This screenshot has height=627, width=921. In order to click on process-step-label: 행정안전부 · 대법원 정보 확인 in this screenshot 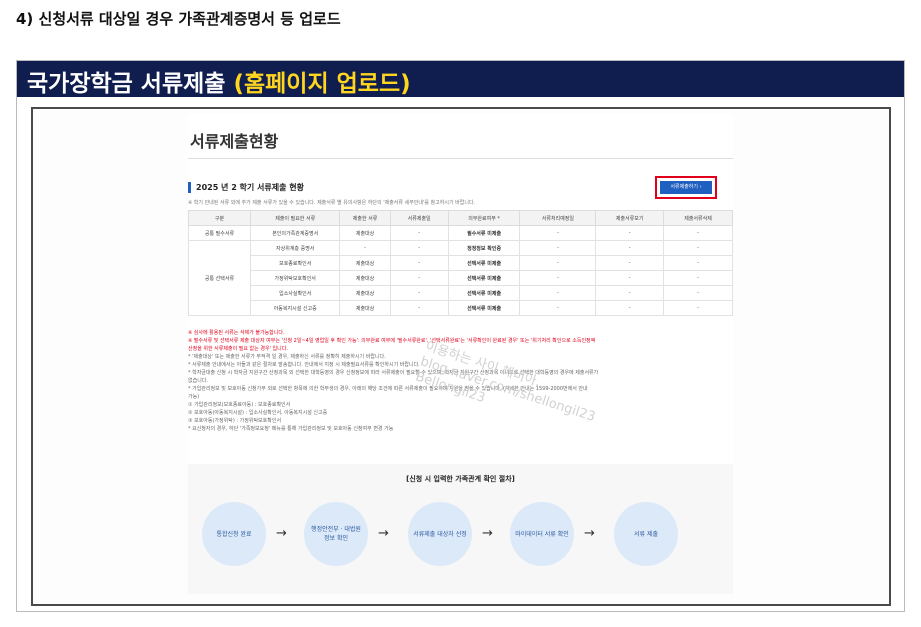, I will do `click(336, 534)`.